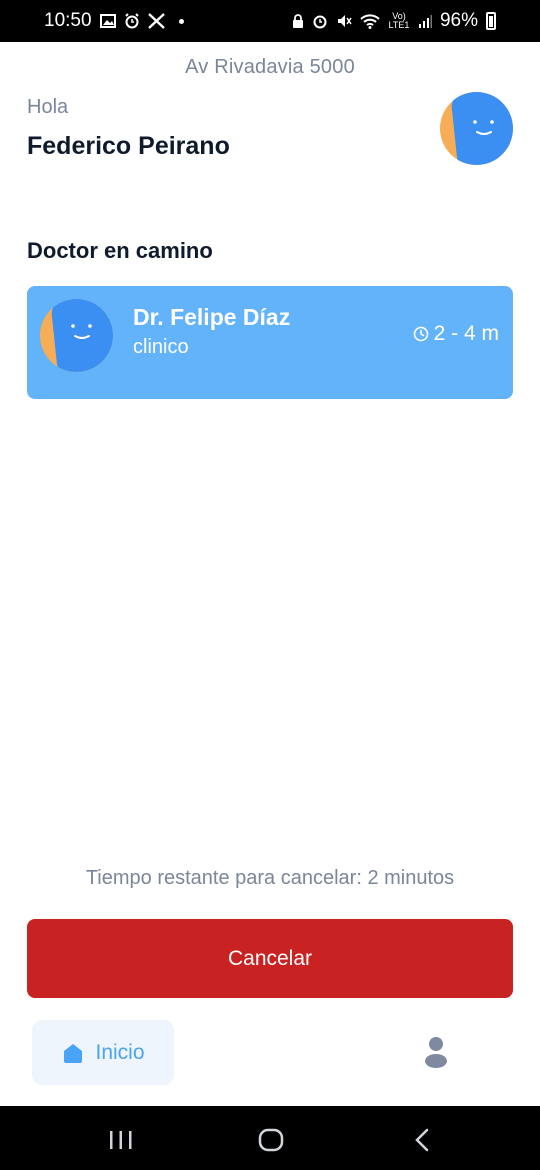 The image size is (540, 1170). Describe the element at coordinates (270, 958) in the screenshot. I see `cancel-button: Cancelar` at that location.